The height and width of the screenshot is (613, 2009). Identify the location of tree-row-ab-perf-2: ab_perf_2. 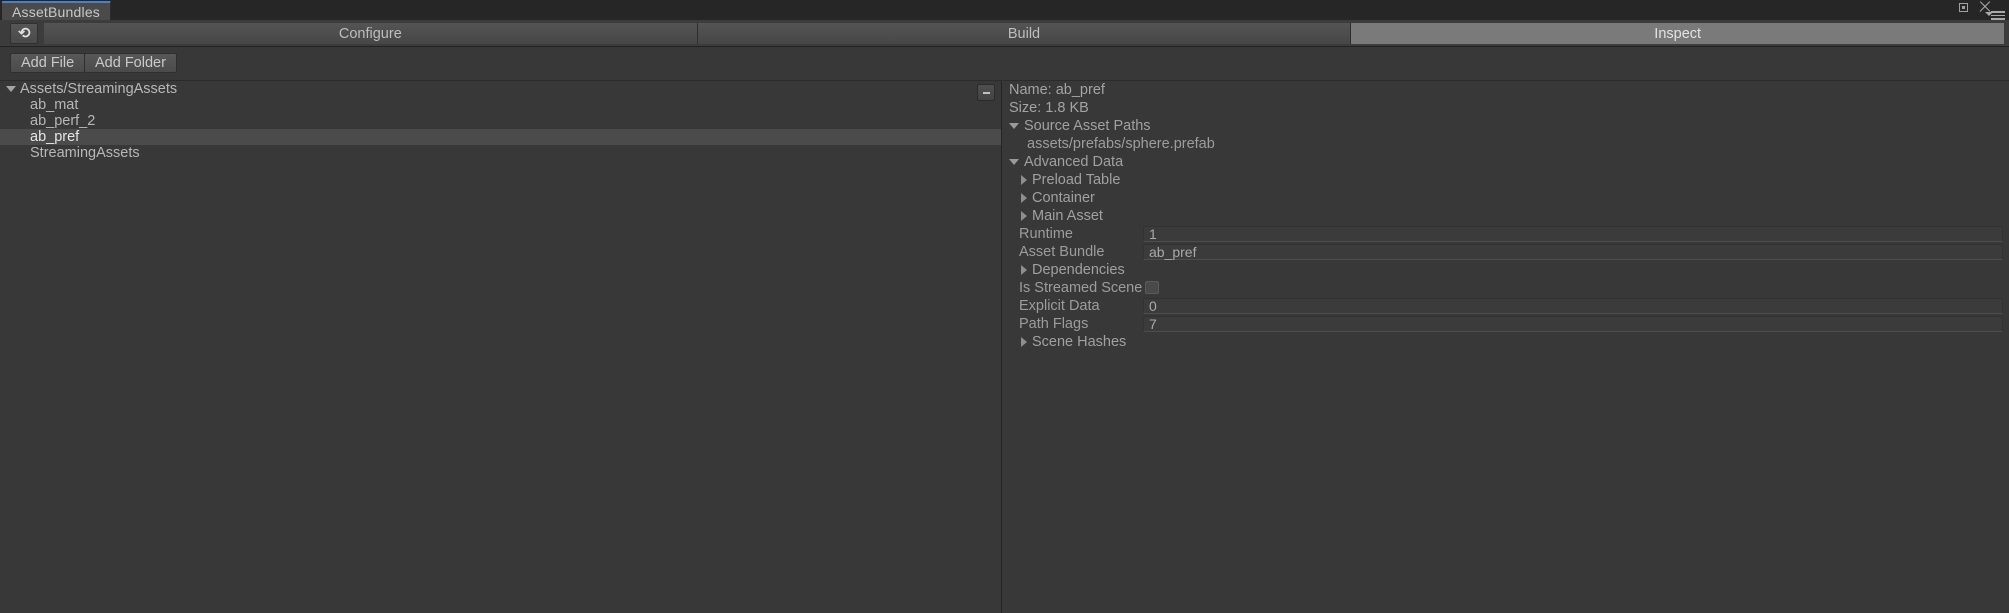
(500, 121).